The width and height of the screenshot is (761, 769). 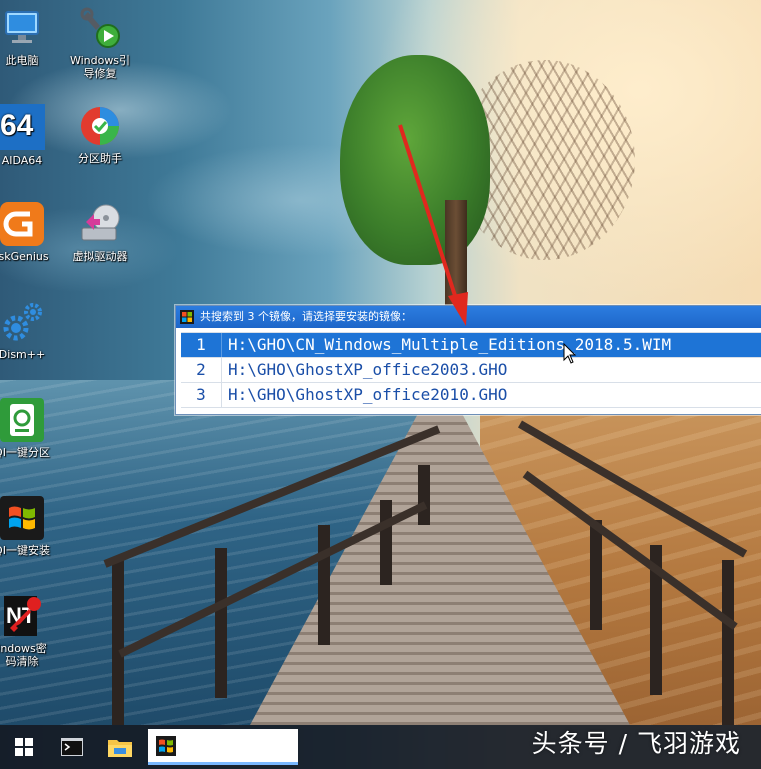 What do you see at coordinates (306, 316) in the screenshot?
I see `dialog-title: 共搜索到 3 个镜像，请选择要安装的镜像：` at bounding box center [306, 316].